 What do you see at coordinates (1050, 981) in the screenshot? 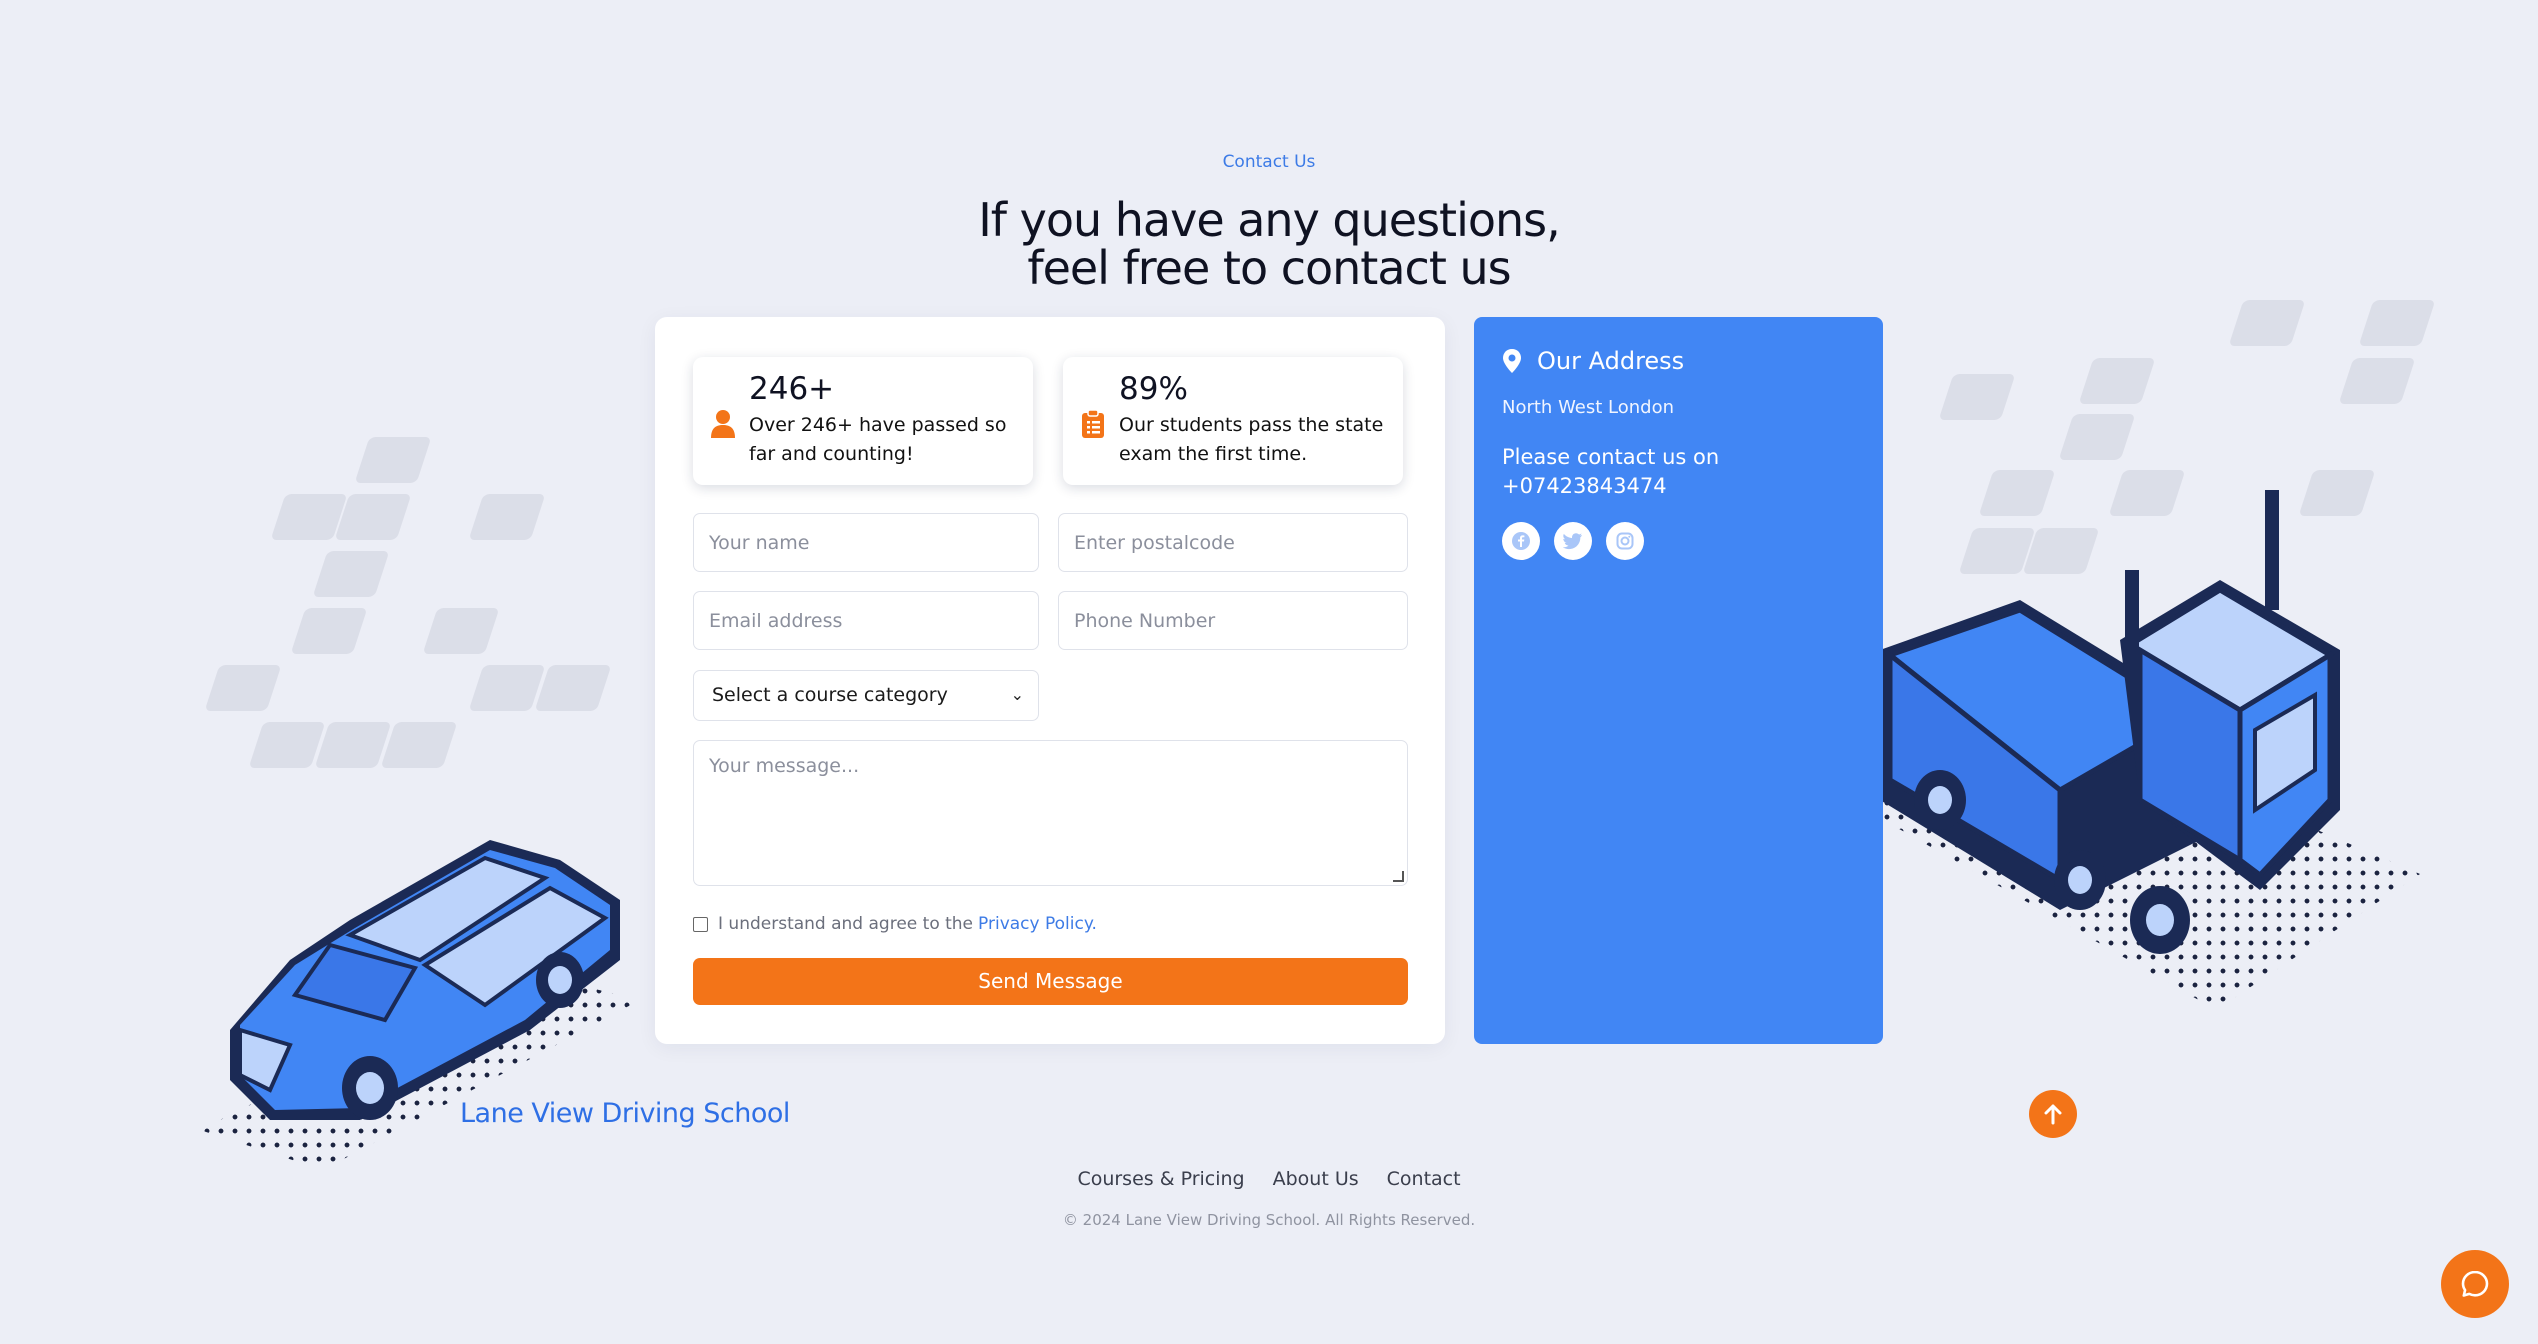
I see `send-message-button: Send Message` at bounding box center [1050, 981].